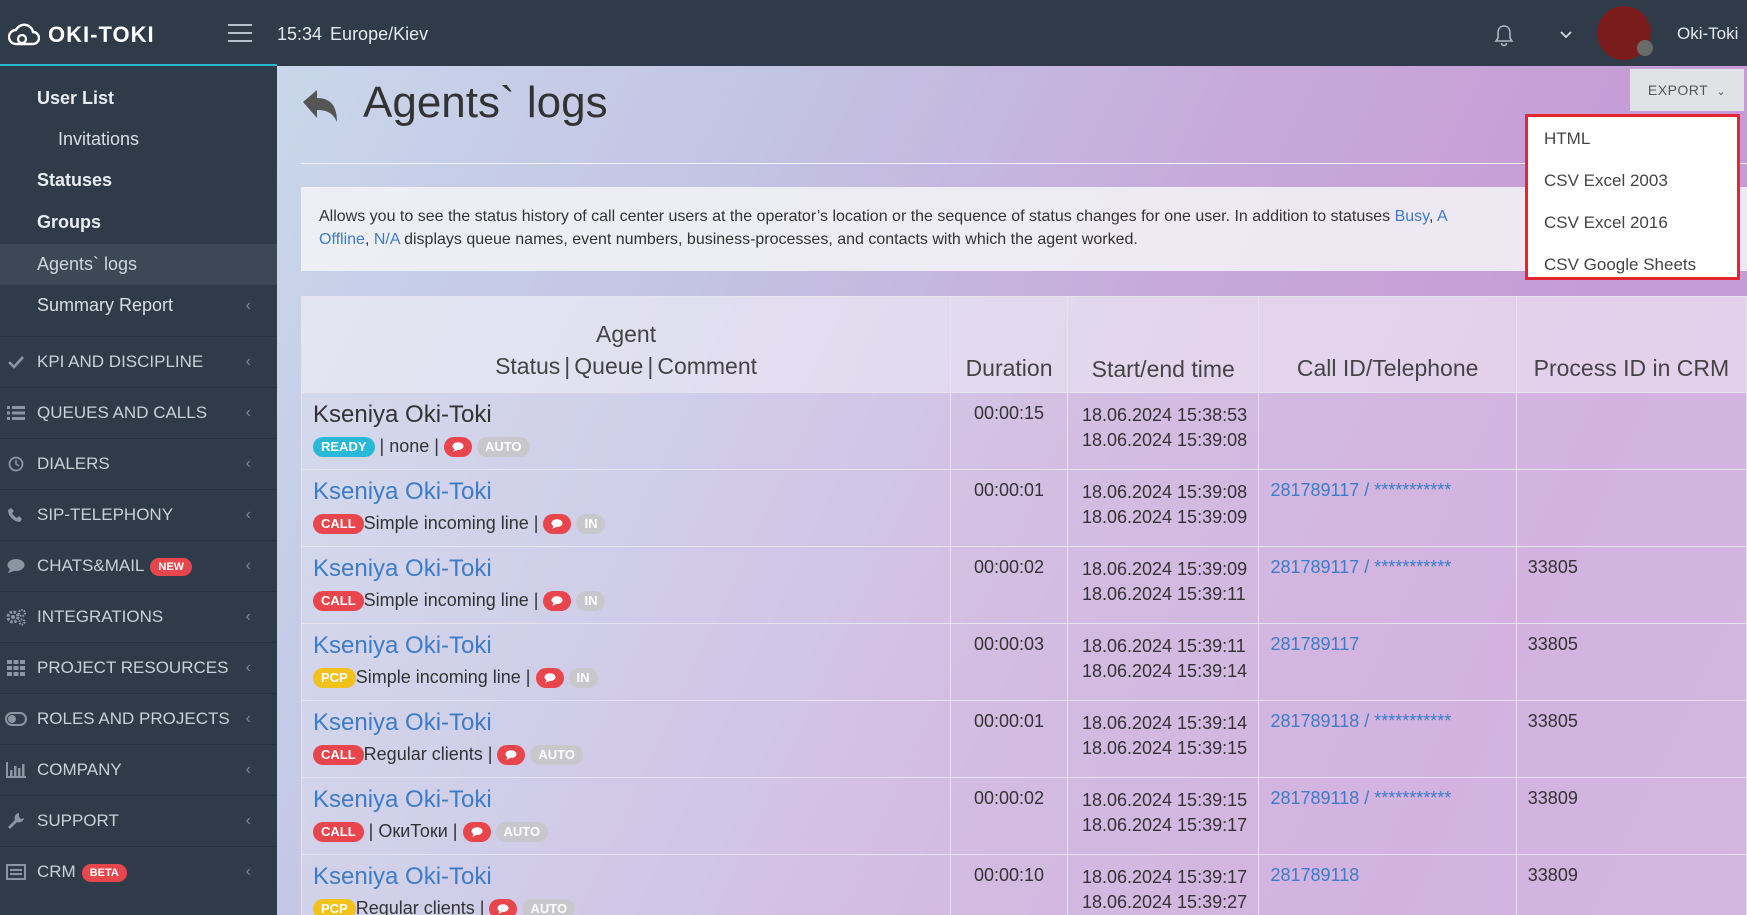  I want to click on cell-start-end-time: 18.06.2024 15:39:17 18.06.2024 15:39:27, so click(1163, 884).